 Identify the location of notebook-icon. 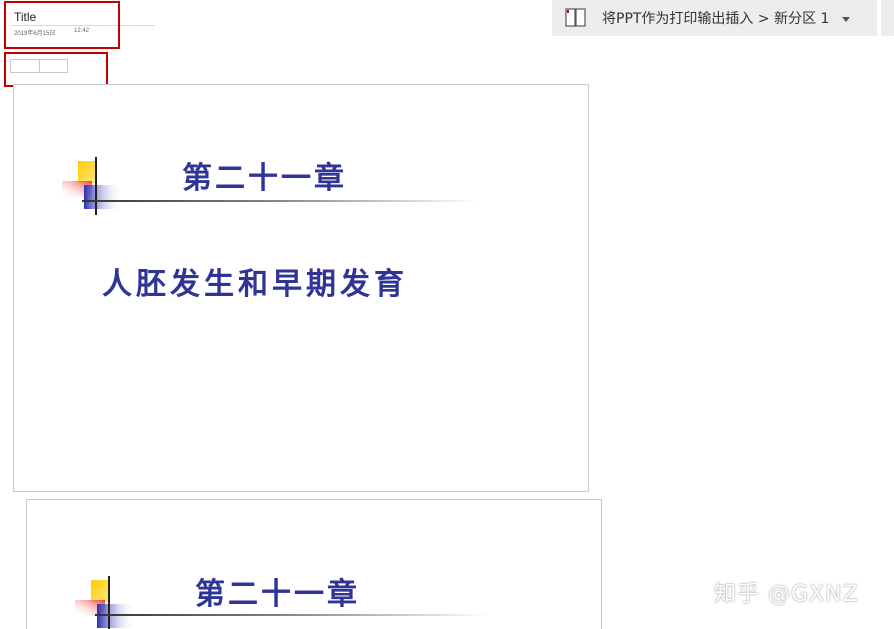
(579, 18).